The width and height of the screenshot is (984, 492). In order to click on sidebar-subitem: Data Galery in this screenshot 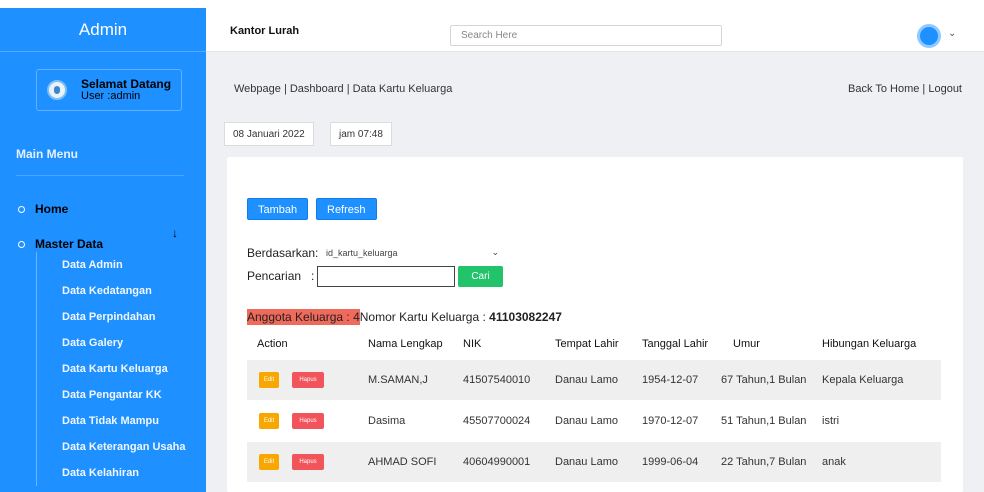, I will do `click(121, 343)`.